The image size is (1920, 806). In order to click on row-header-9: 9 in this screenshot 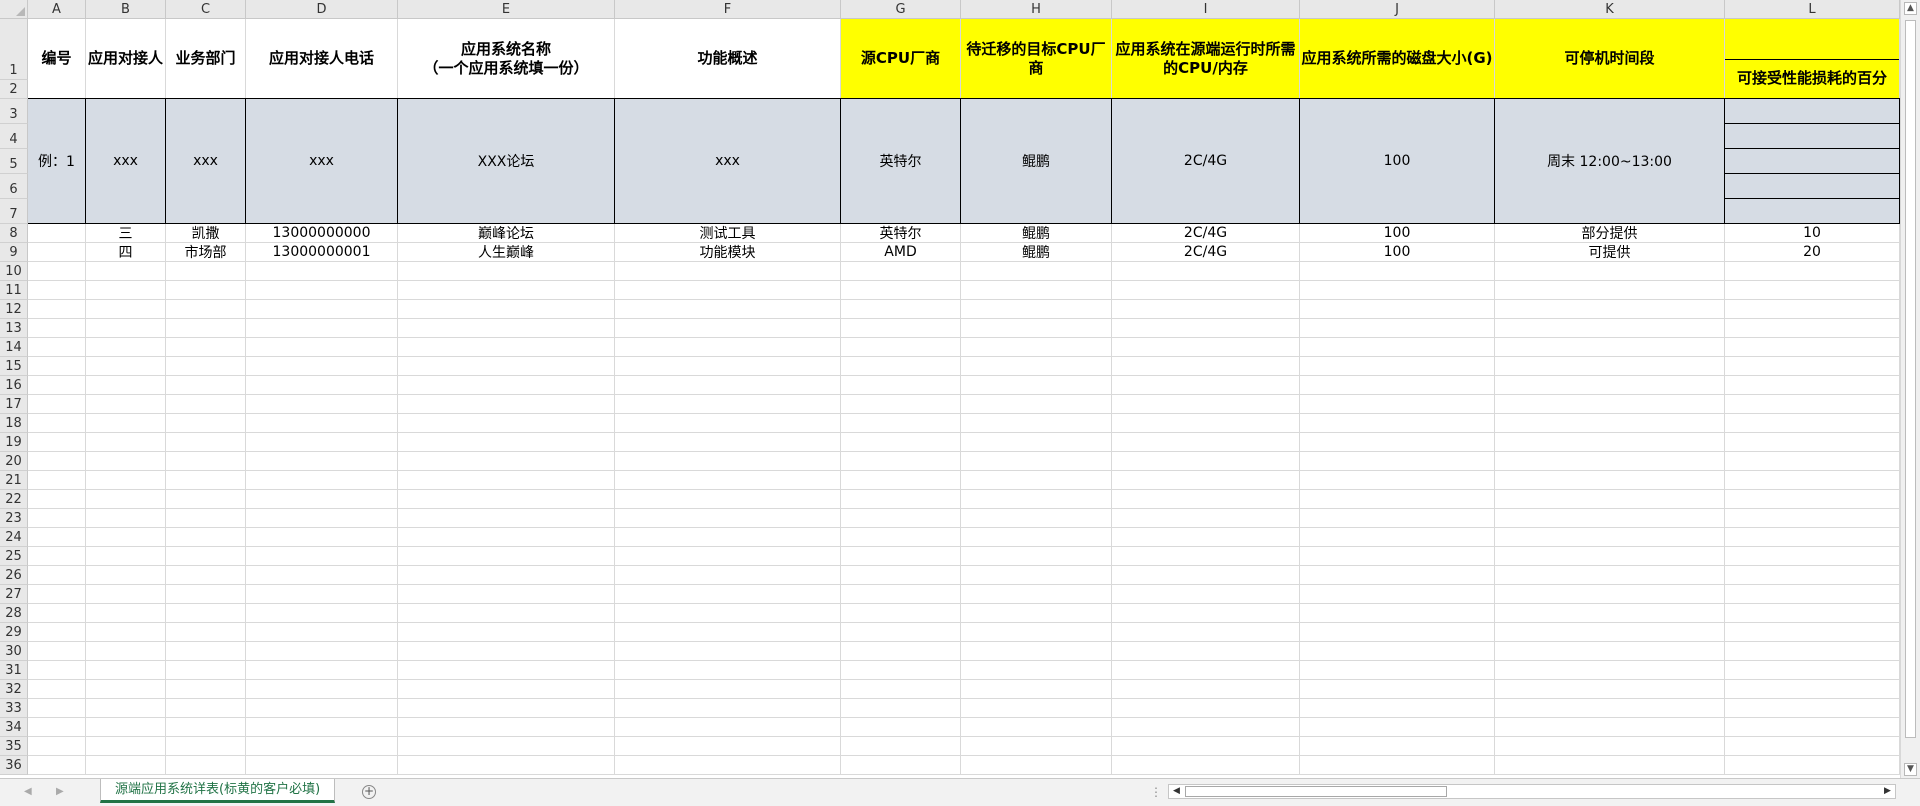, I will do `click(14, 252)`.